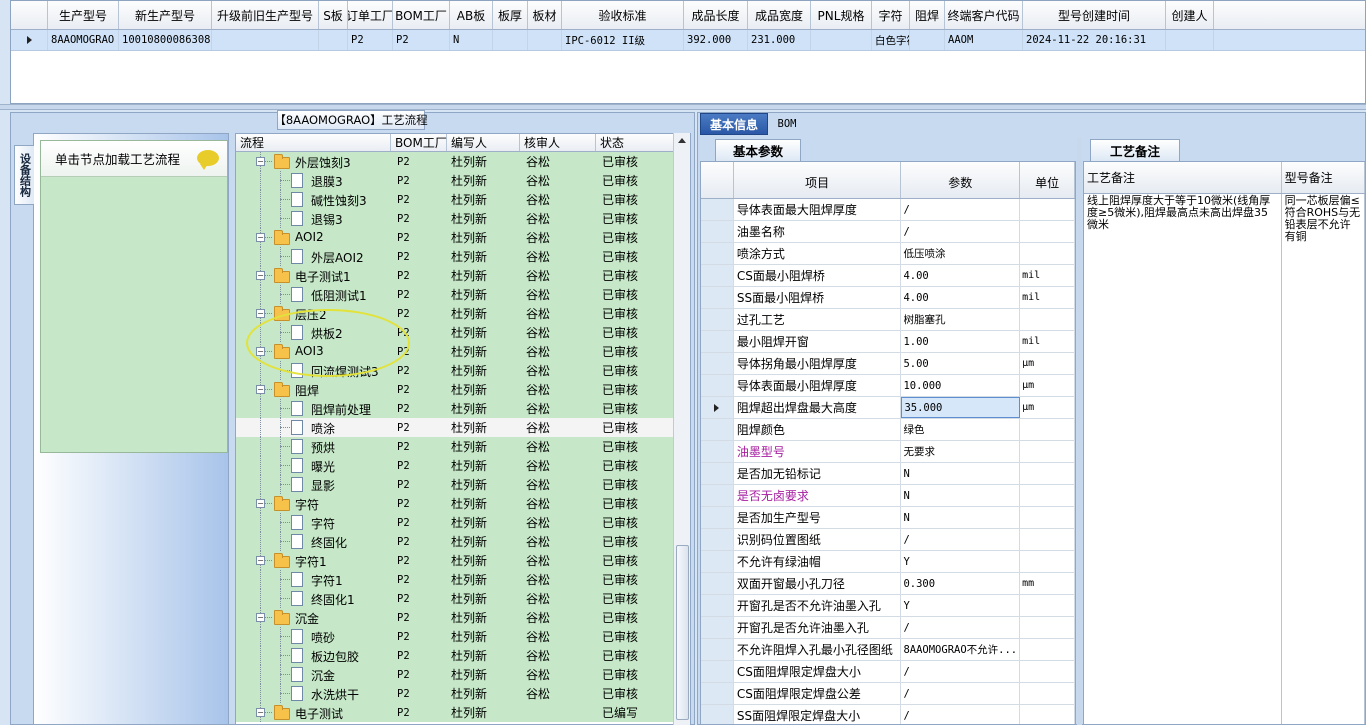  Describe the element at coordinates (1079, 431) in the screenshot. I see `vertical-splitter` at that location.